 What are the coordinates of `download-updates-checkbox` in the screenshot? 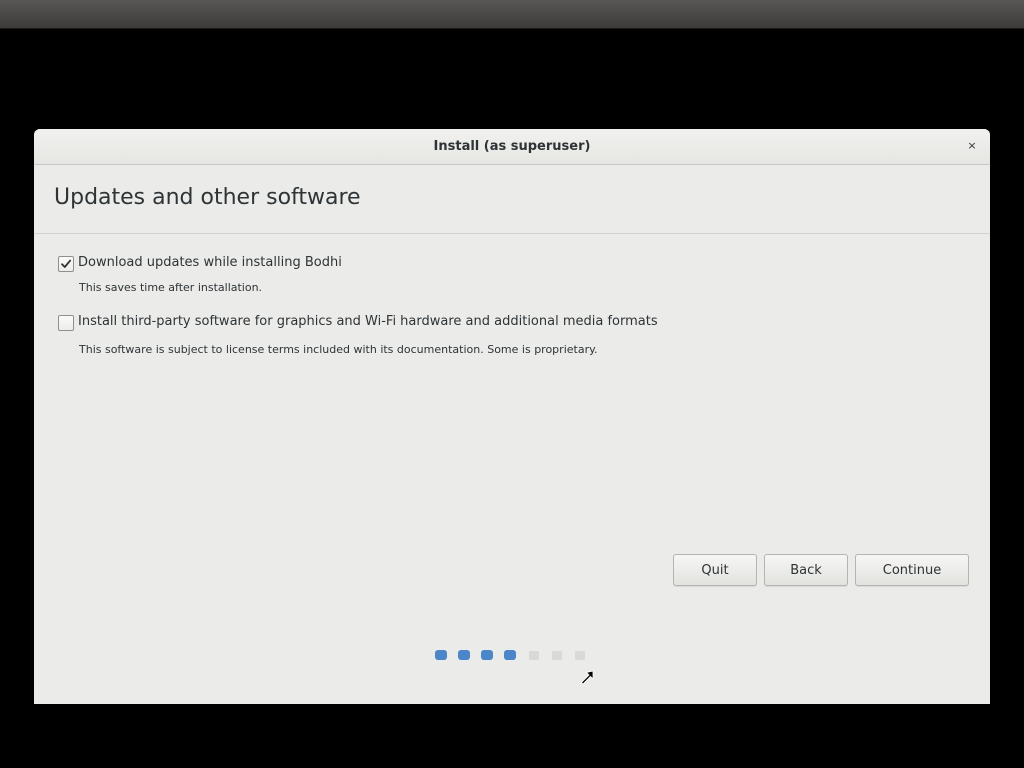 It's located at (66, 264).